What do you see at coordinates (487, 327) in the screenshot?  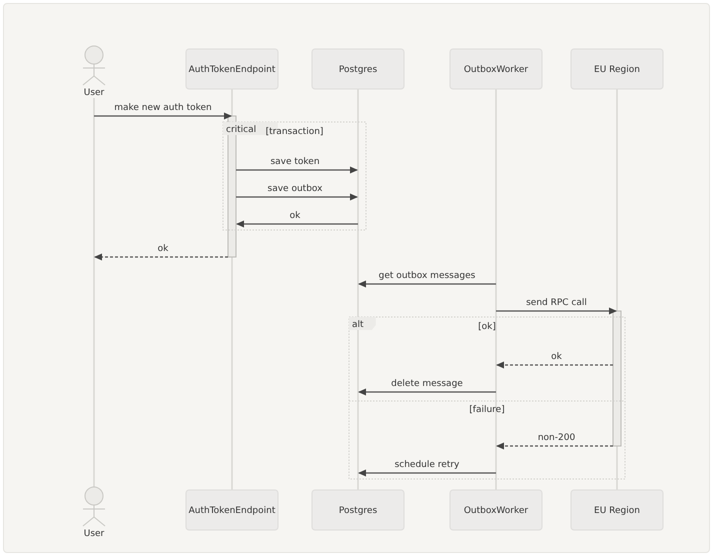 I see `frame-condition: [ok]` at bounding box center [487, 327].